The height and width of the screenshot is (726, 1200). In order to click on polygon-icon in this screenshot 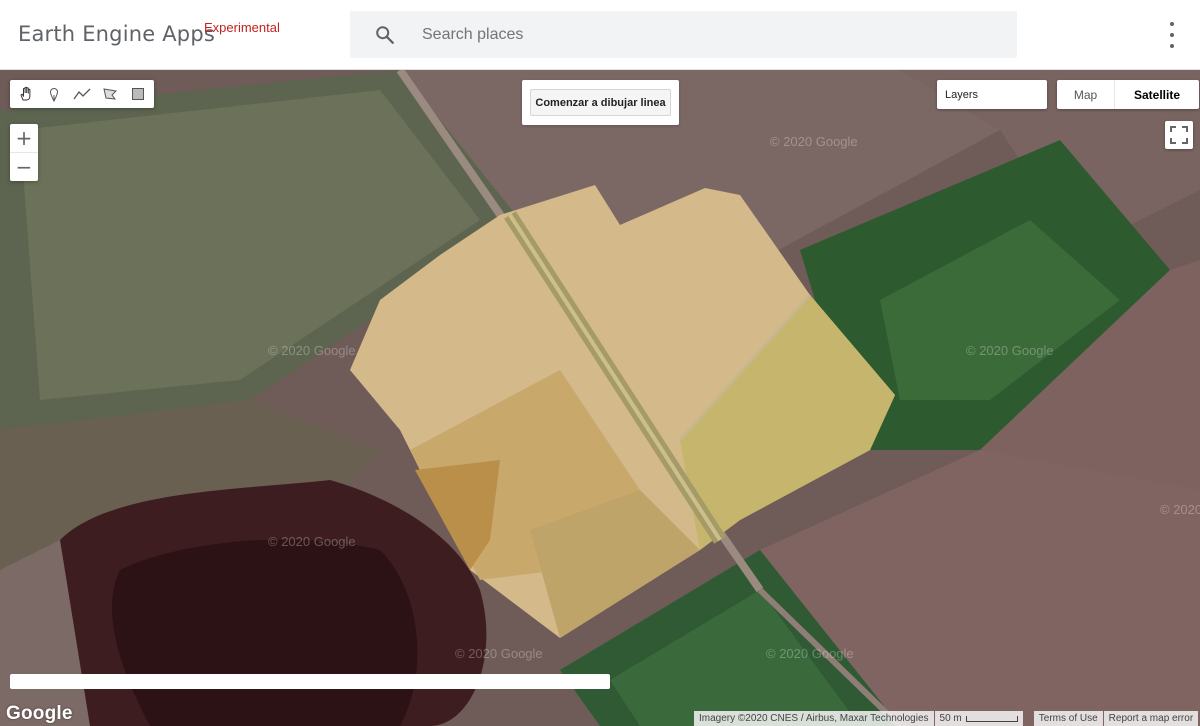, I will do `click(110, 94)`.